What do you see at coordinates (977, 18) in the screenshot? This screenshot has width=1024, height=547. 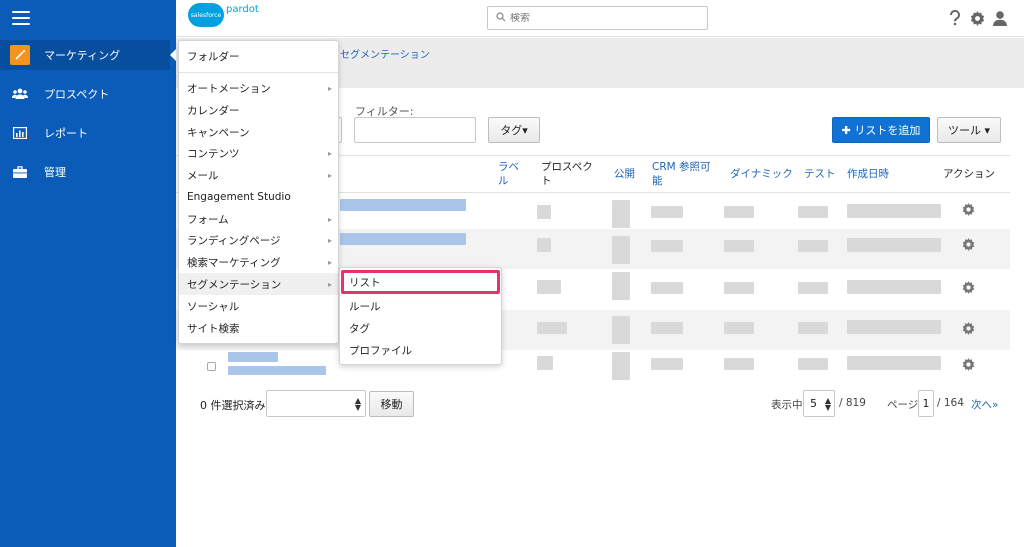 I see `gear-icon` at bounding box center [977, 18].